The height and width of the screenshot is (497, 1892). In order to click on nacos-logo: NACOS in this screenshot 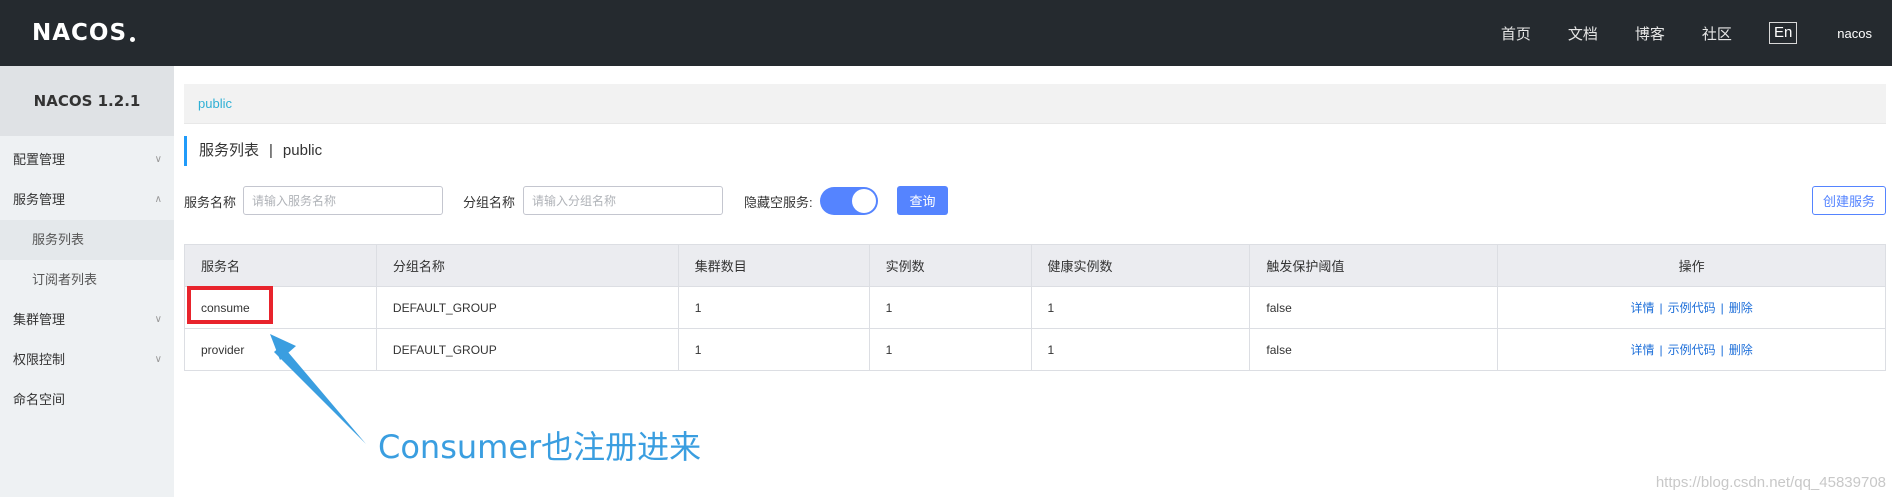, I will do `click(84, 33)`.